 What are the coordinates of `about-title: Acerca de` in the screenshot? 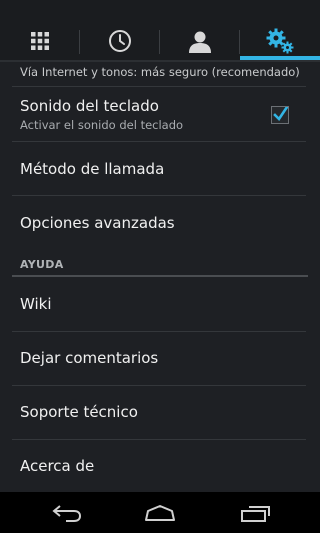 It's located at (57, 466).